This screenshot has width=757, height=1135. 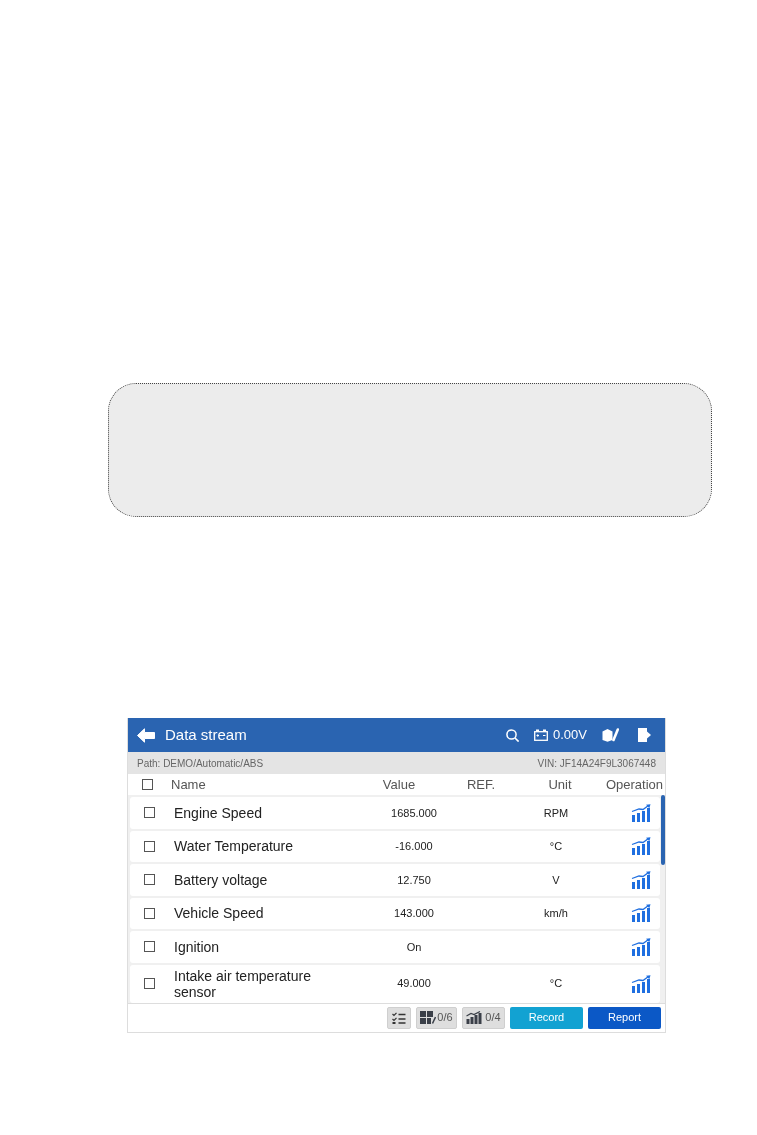 I want to click on back-arrow-icon, so click(x=146, y=735).